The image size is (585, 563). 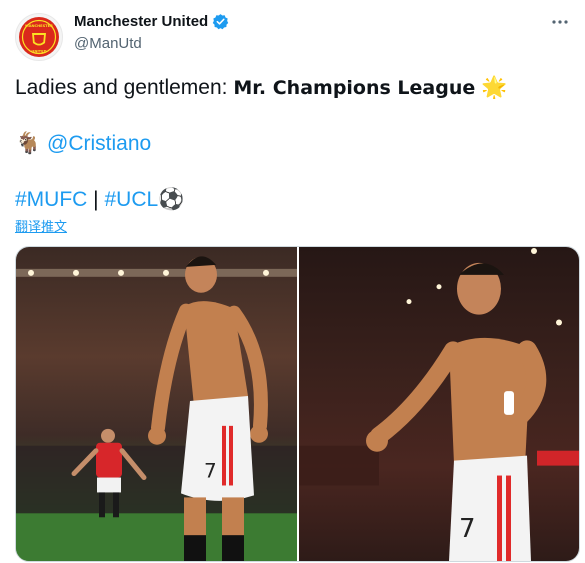 What do you see at coordinates (467, 529) in the screenshot?
I see `shirt-number-right: 7` at bounding box center [467, 529].